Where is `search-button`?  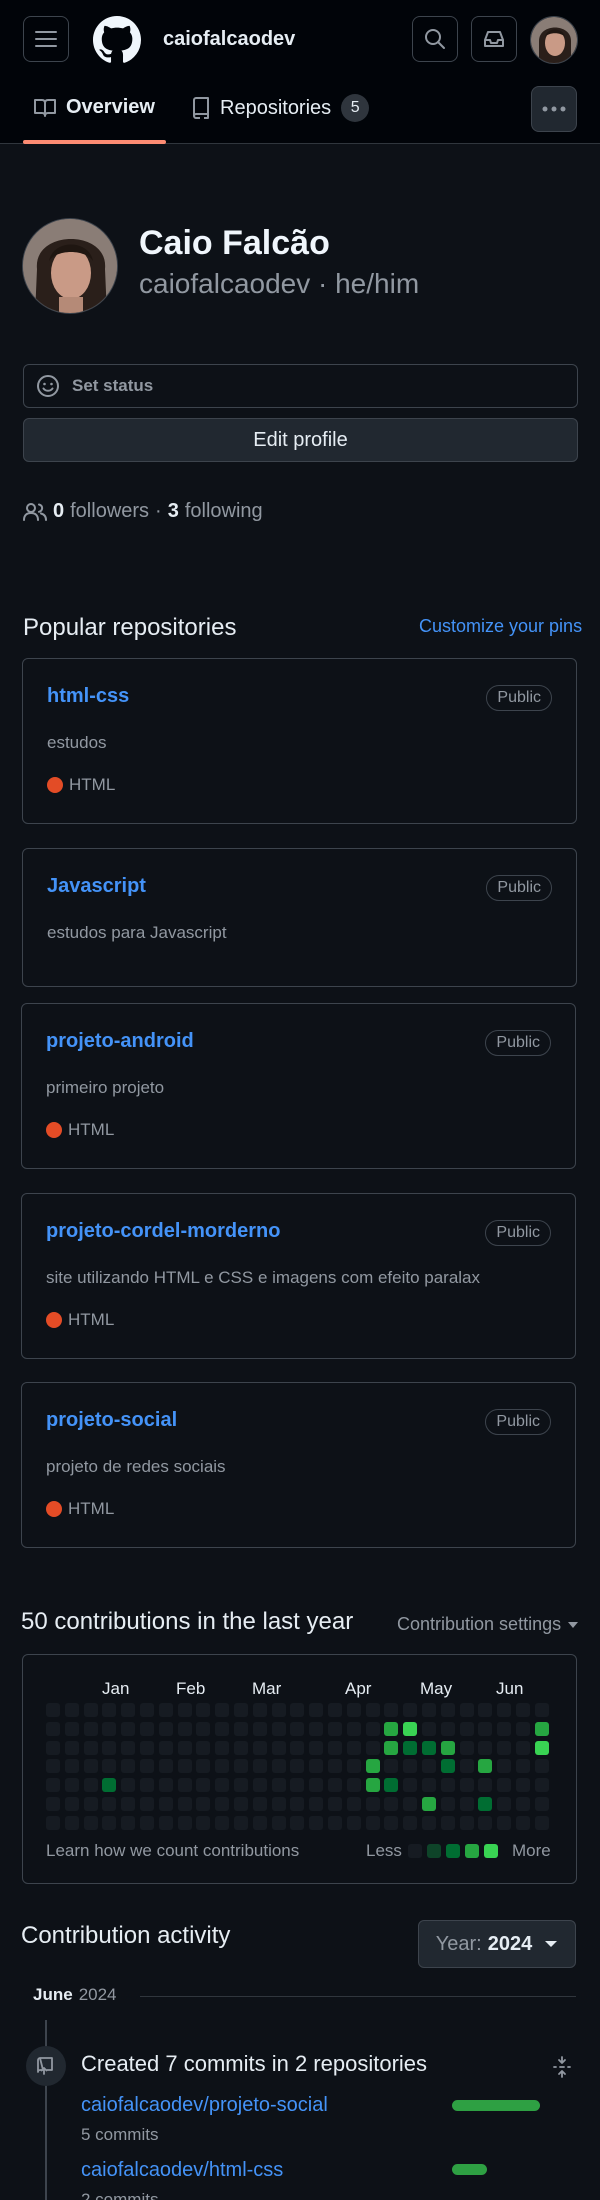
search-button is located at coordinates (435, 39).